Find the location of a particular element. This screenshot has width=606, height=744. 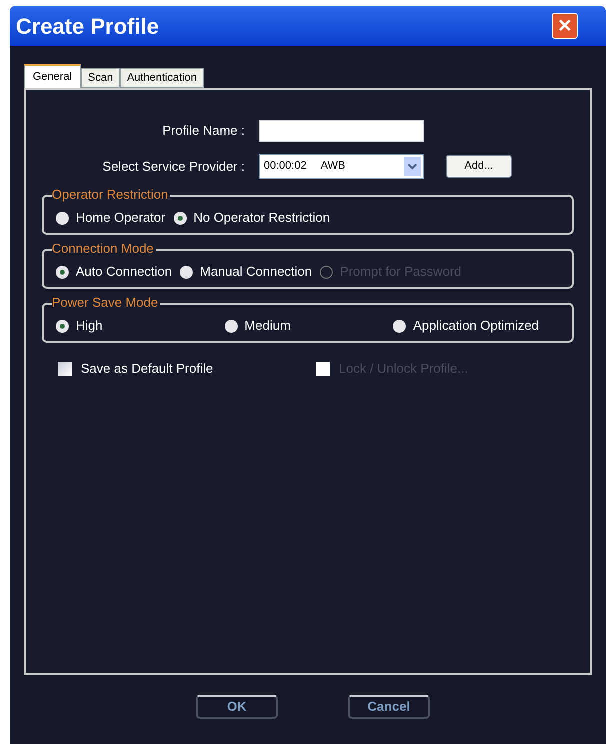

tab: Scan is located at coordinates (100, 78).